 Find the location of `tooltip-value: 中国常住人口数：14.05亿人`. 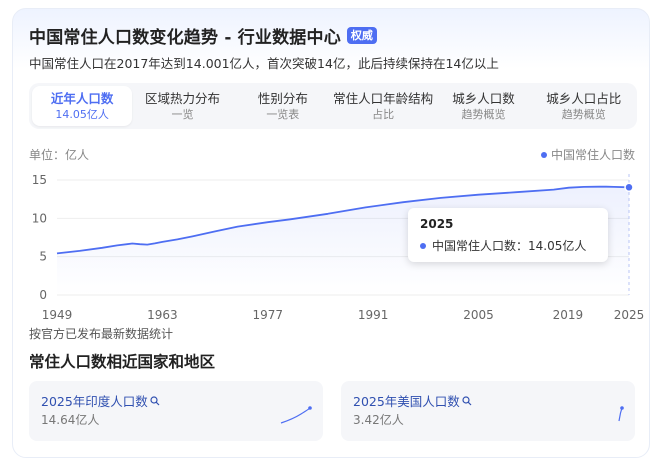

tooltip-value: 中国常住人口数：14.05亿人 is located at coordinates (509, 246).